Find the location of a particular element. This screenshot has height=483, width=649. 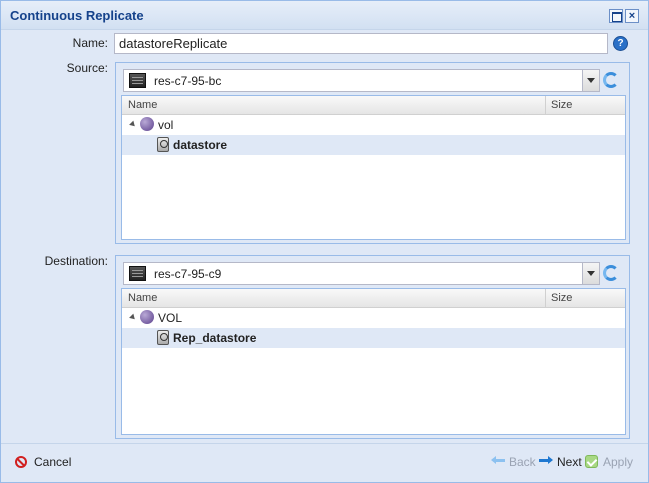

close-icon: × is located at coordinates (632, 16).